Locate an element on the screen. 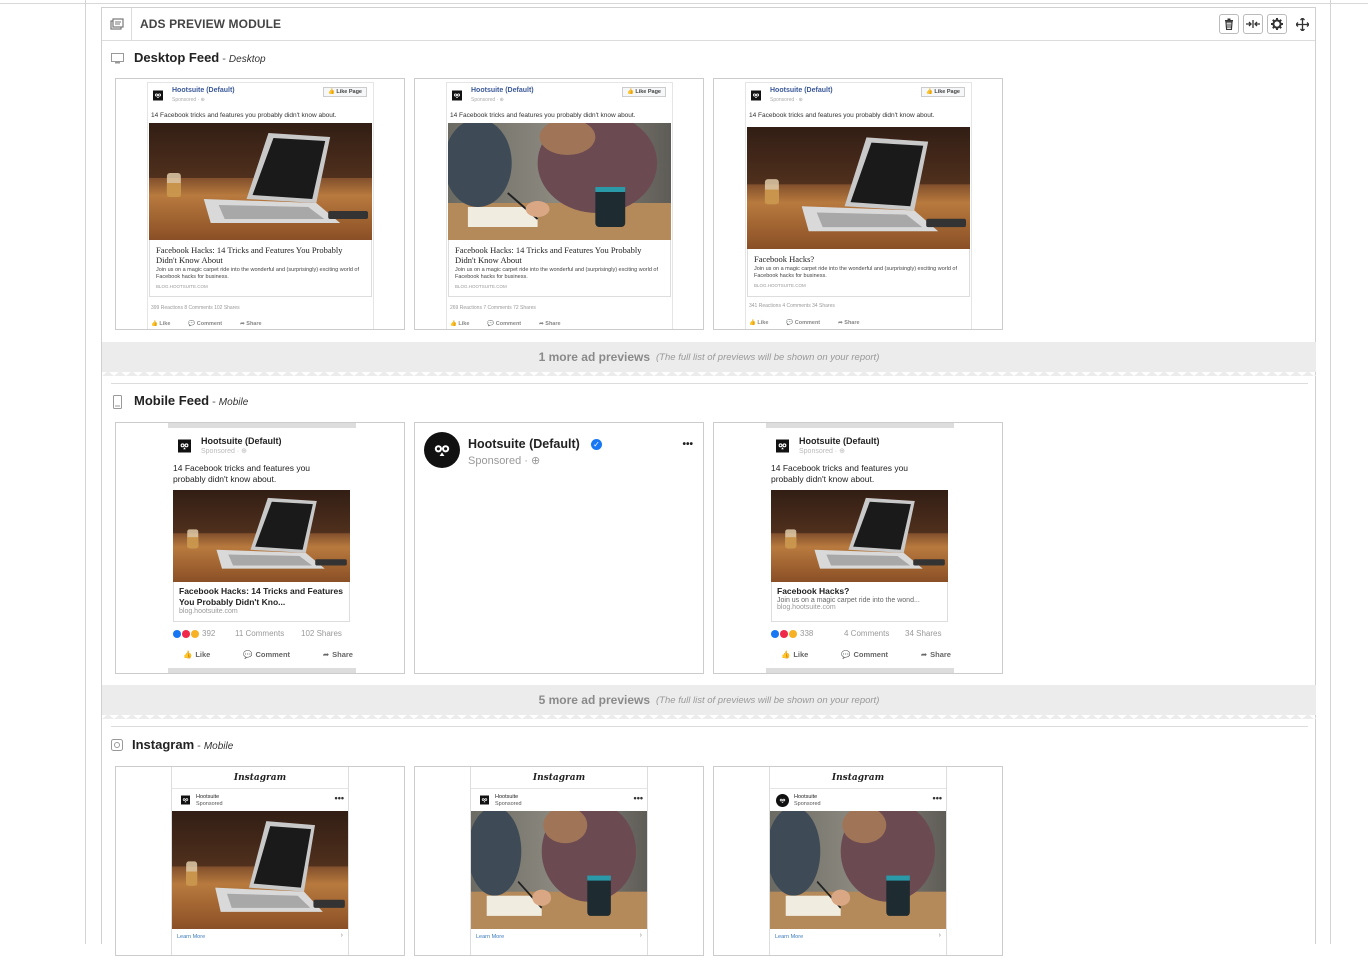 This screenshot has width=1368, height=956. page-border-right is located at coordinates (1330, 472).